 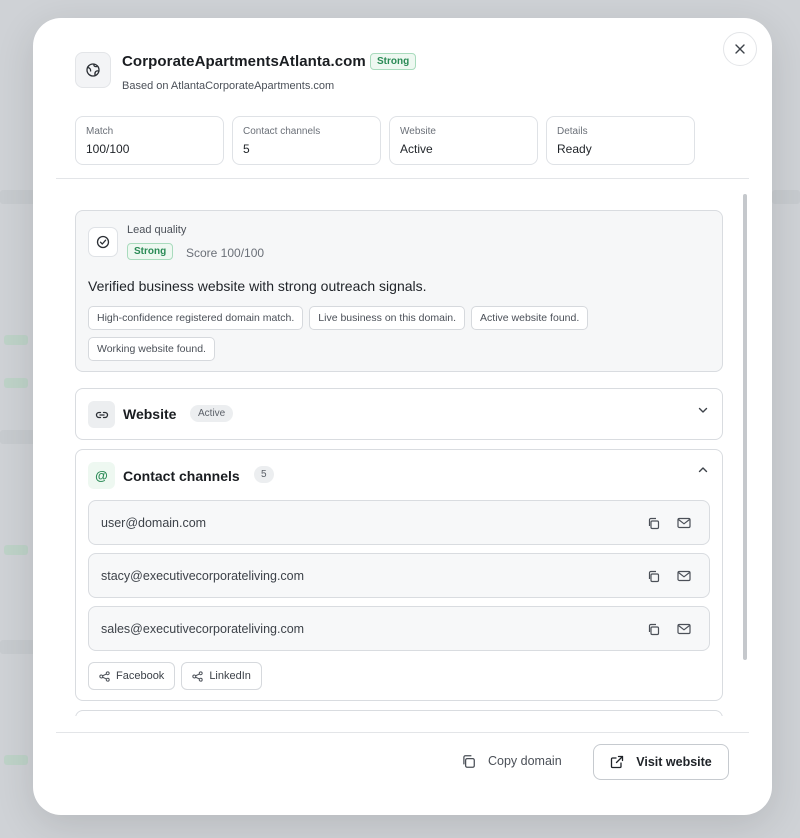 I want to click on globe-icon, so click(x=93, y=70).